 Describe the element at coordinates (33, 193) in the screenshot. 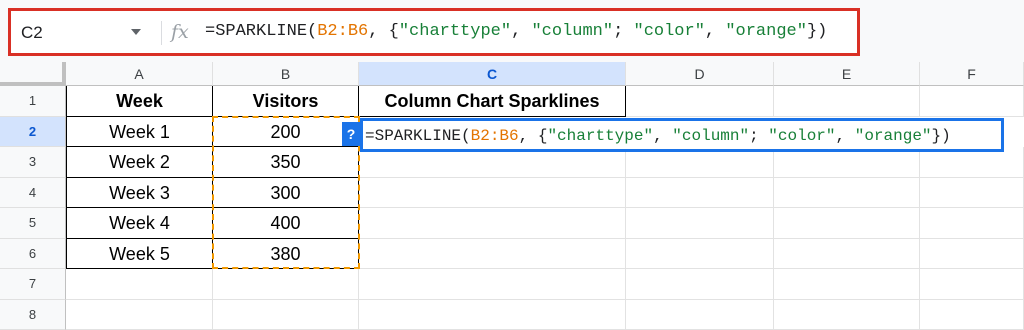

I see `row-header-4: 4` at that location.